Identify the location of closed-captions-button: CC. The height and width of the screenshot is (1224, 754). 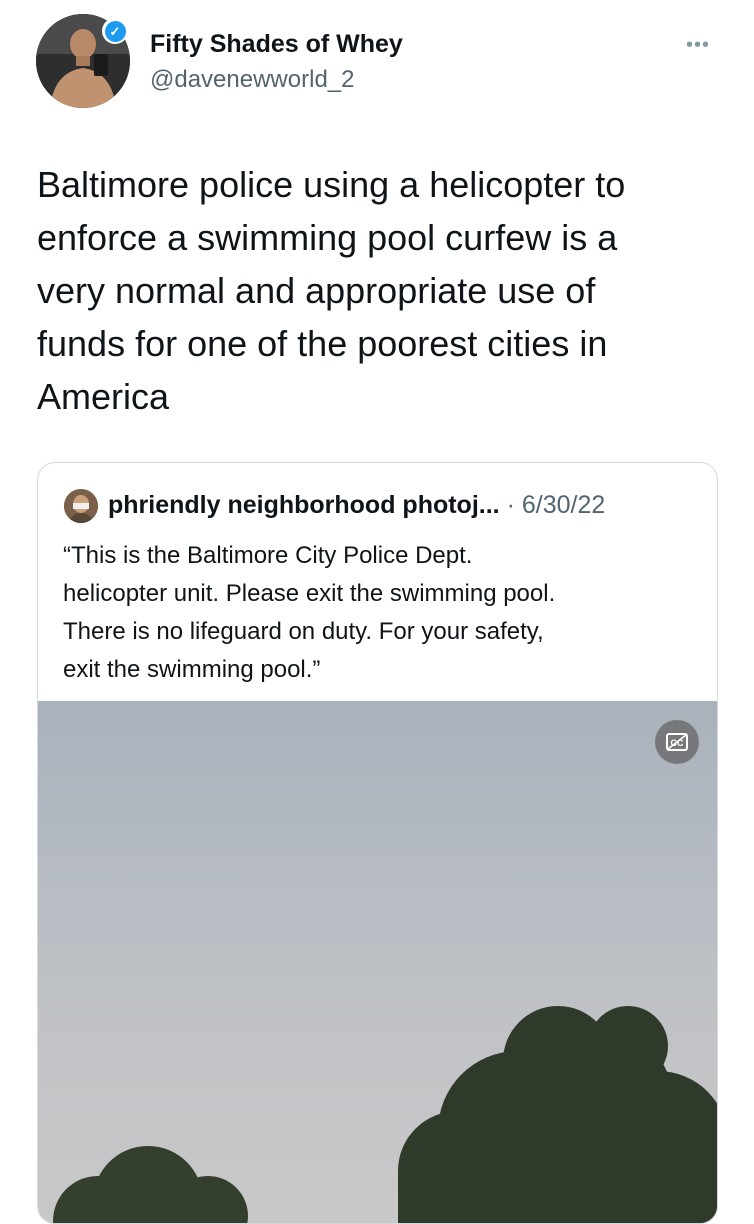
(677, 742).